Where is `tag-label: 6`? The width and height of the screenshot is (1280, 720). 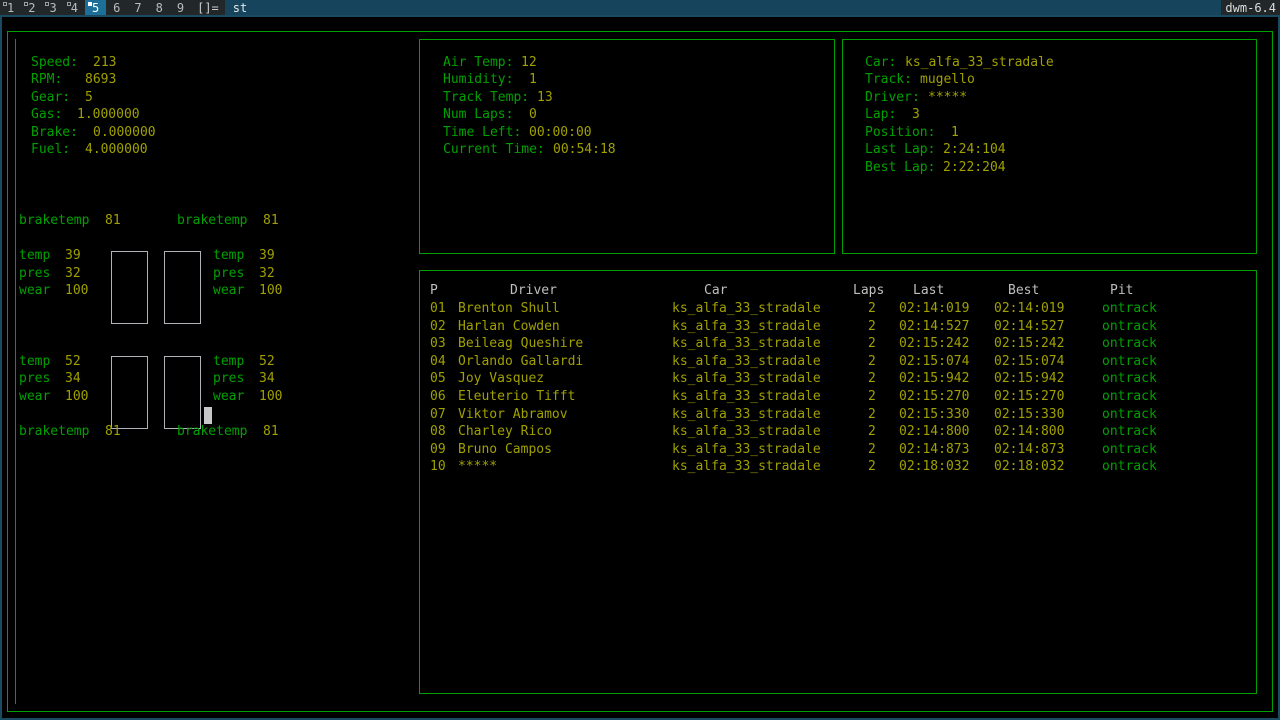
tag-label: 6 is located at coordinates (117, 7).